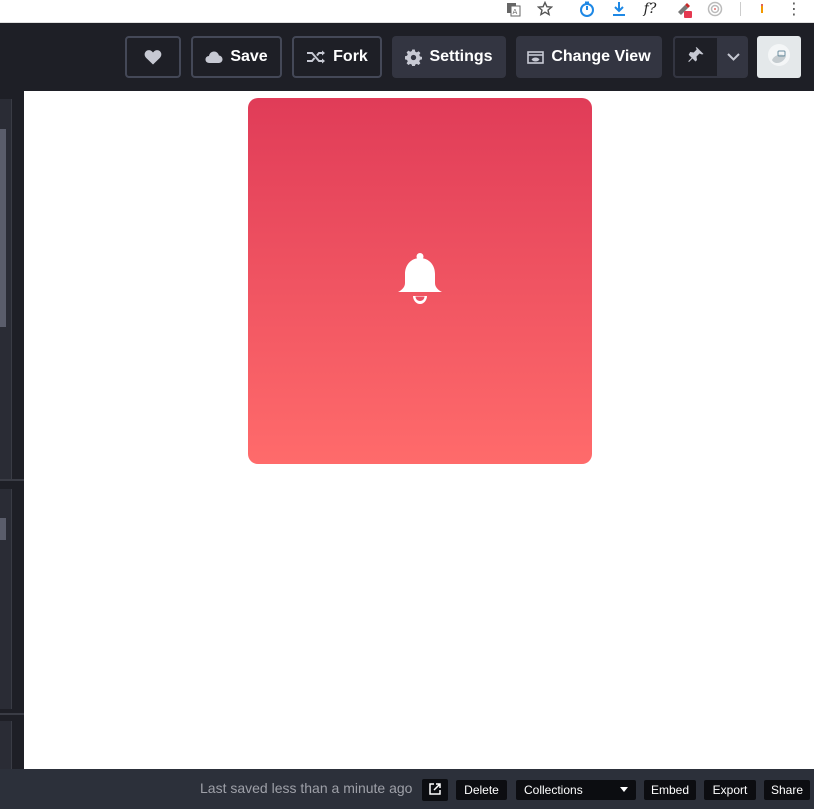 This screenshot has height=809, width=814. Describe the element at coordinates (481, 790) in the screenshot. I see `delete-button: Delete` at that location.